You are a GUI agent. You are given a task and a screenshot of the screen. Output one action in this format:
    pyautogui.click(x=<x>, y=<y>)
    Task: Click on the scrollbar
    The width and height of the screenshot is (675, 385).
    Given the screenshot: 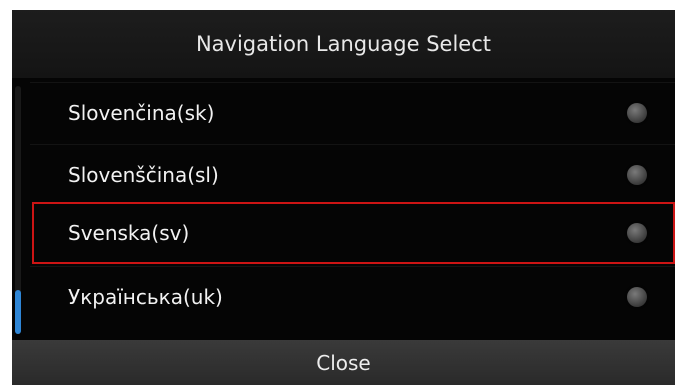 What is the action you would take?
    pyautogui.click(x=18, y=210)
    